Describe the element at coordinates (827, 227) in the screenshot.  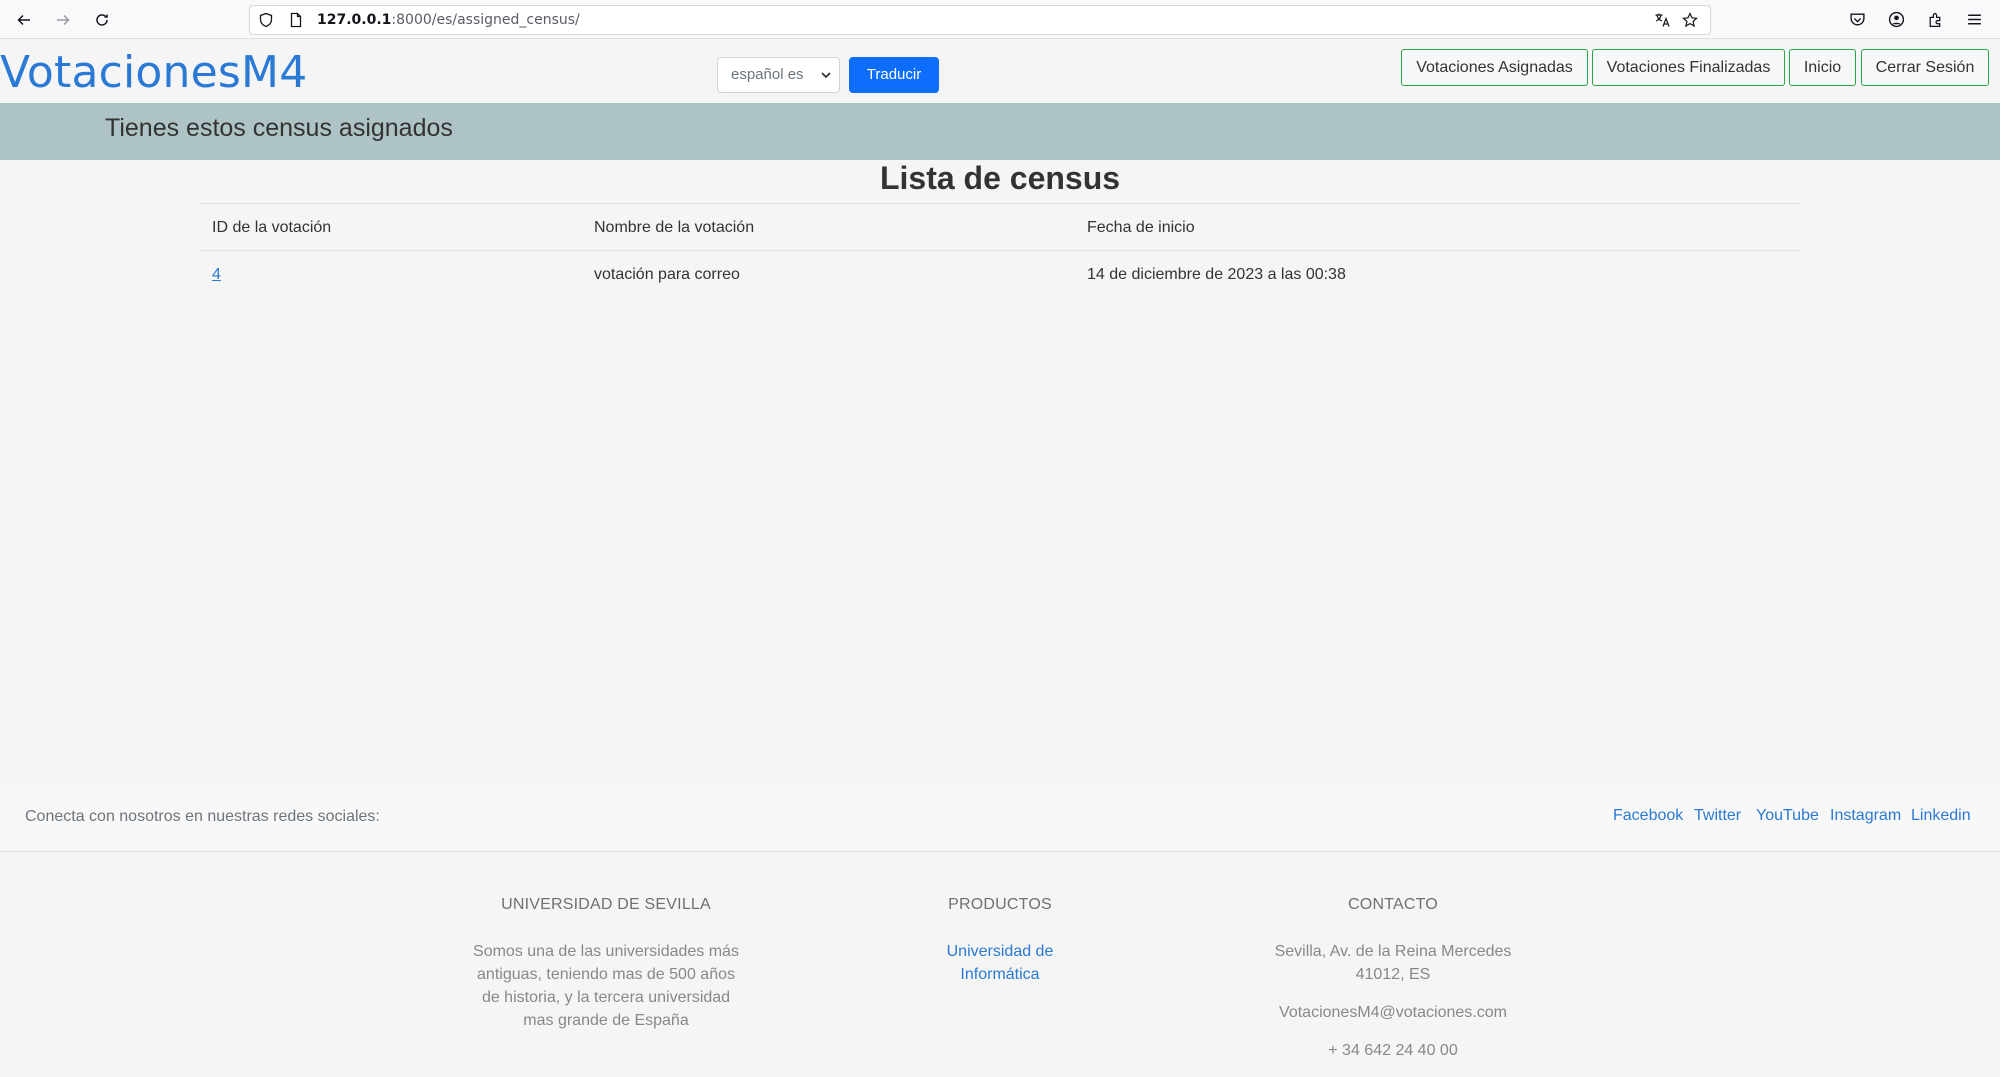
I see `column-header-name: Nombre de la votación` at that location.